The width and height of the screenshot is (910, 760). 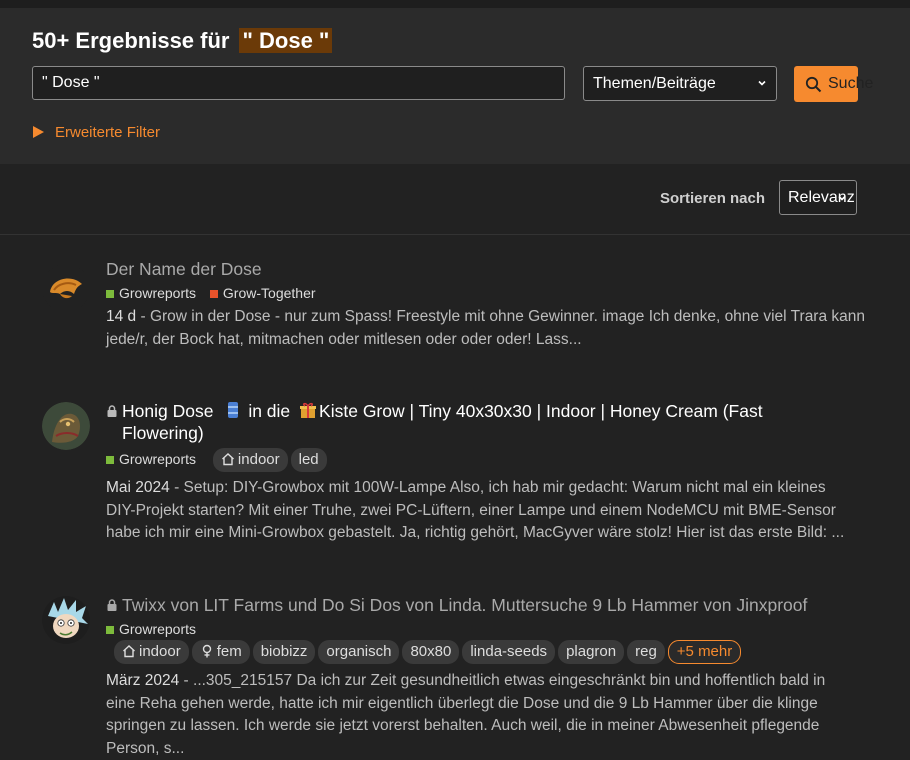 I want to click on result-categories: Growreports Grow-Together, so click(x=211, y=293).